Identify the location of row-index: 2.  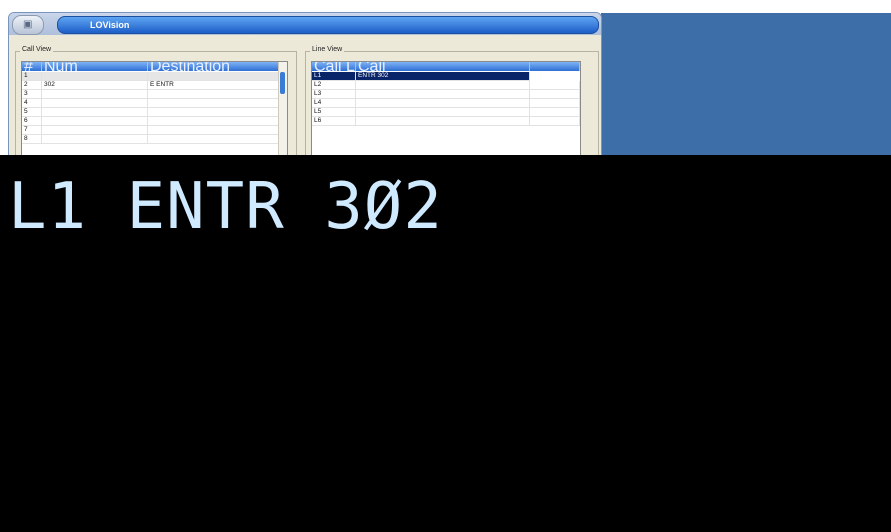
(32, 85).